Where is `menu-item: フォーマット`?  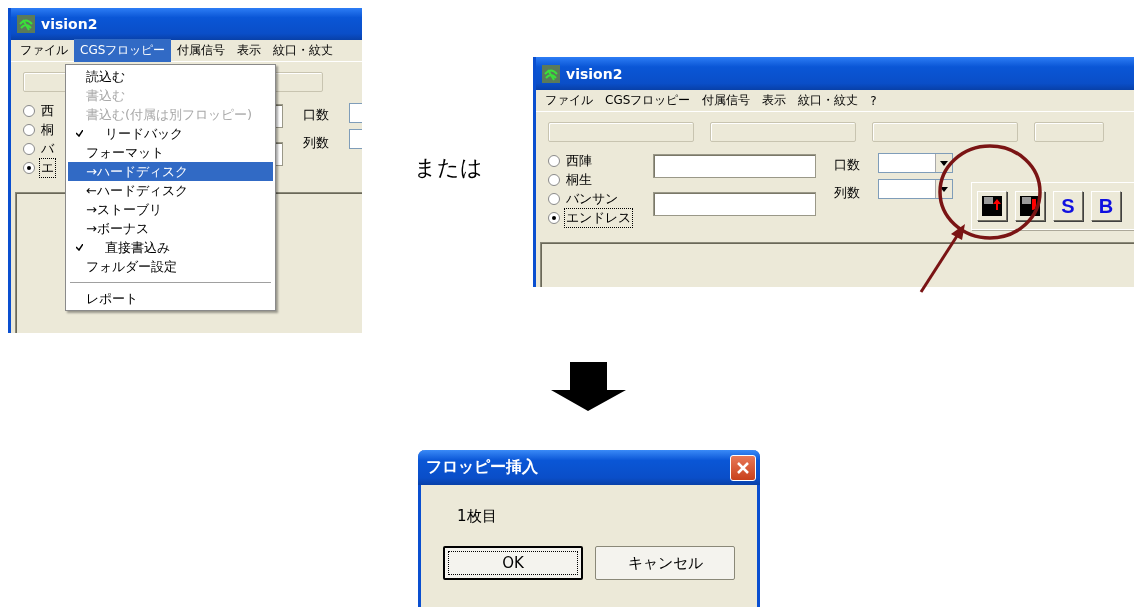
menu-item: フォーマット is located at coordinates (170, 152).